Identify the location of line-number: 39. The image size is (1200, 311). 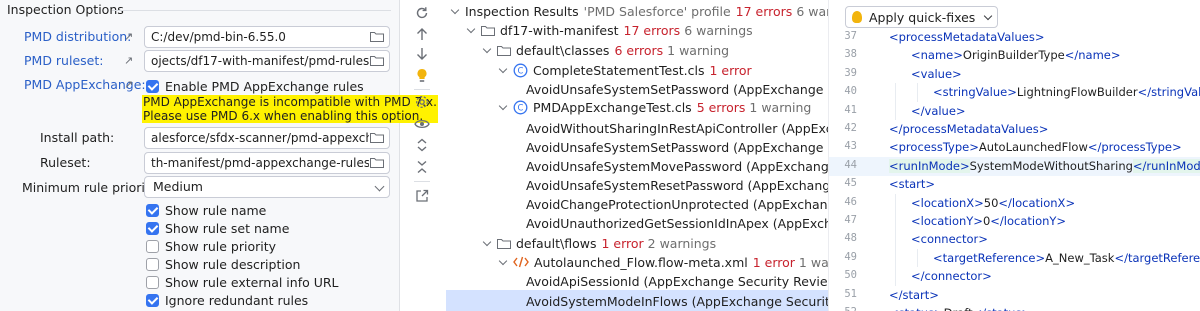
(850, 72).